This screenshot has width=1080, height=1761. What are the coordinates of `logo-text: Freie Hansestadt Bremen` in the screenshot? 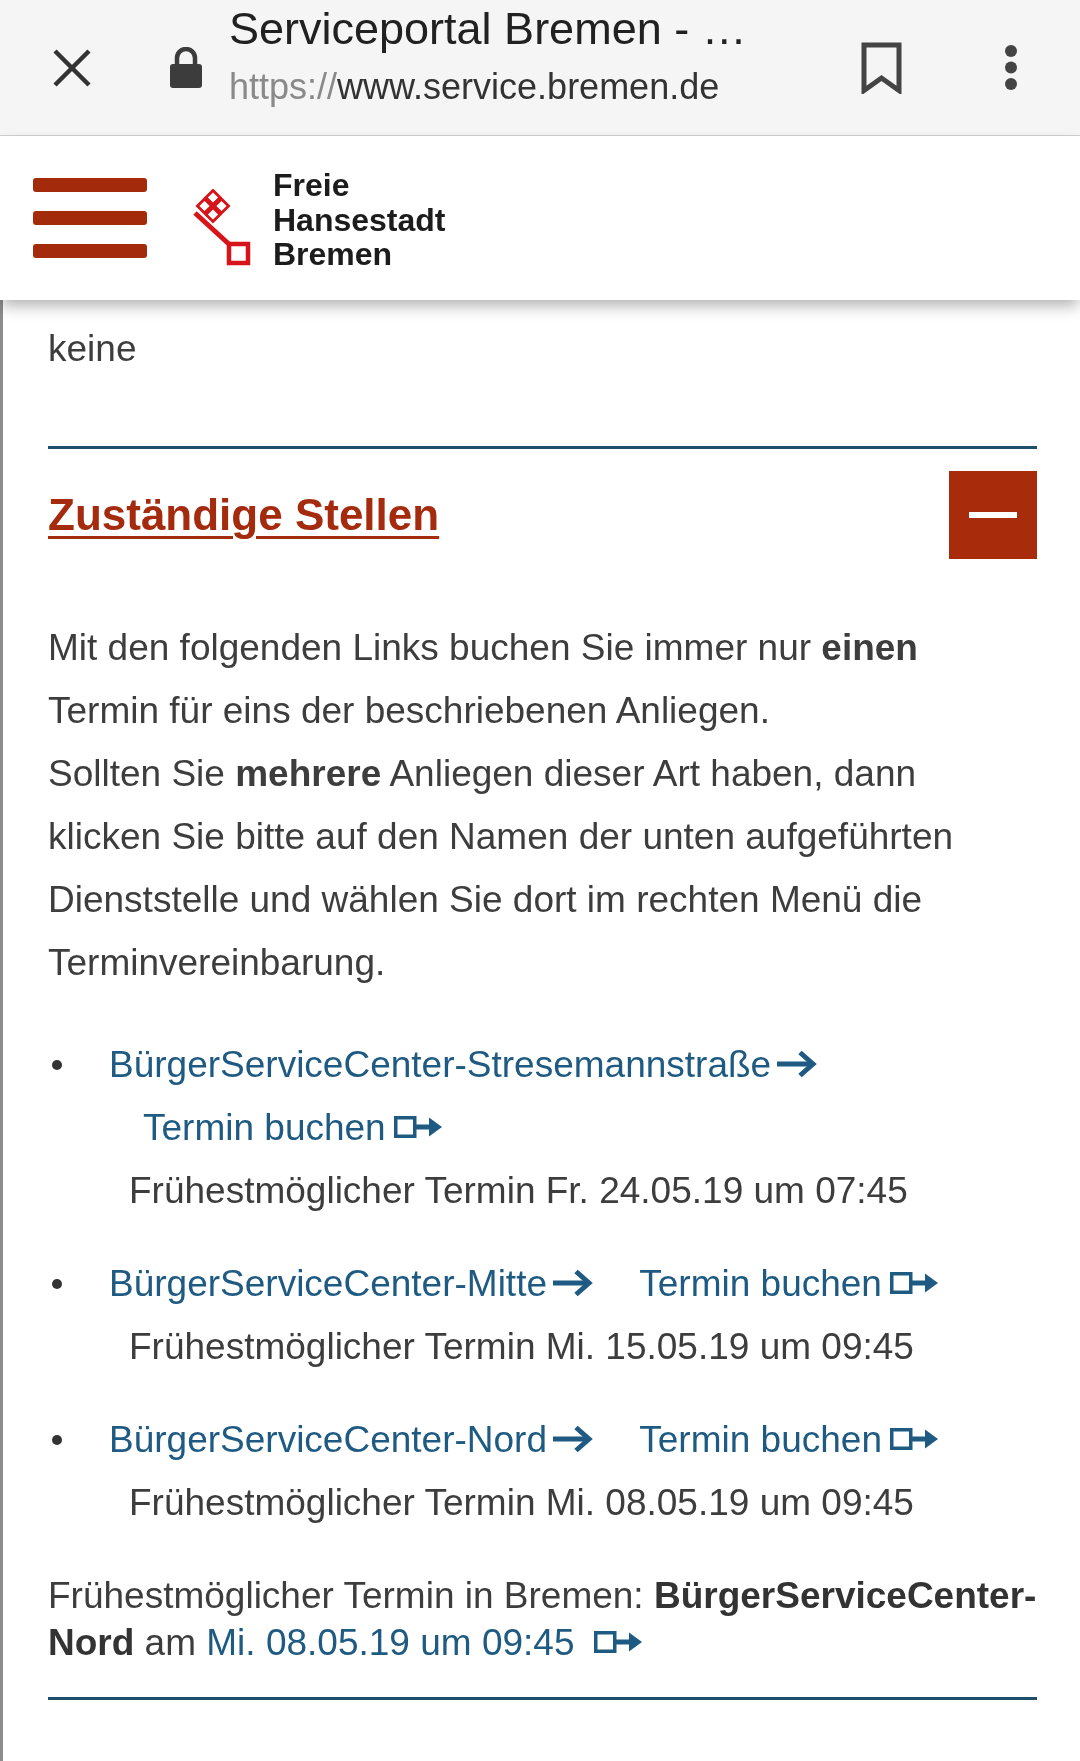 It's located at (359, 220).